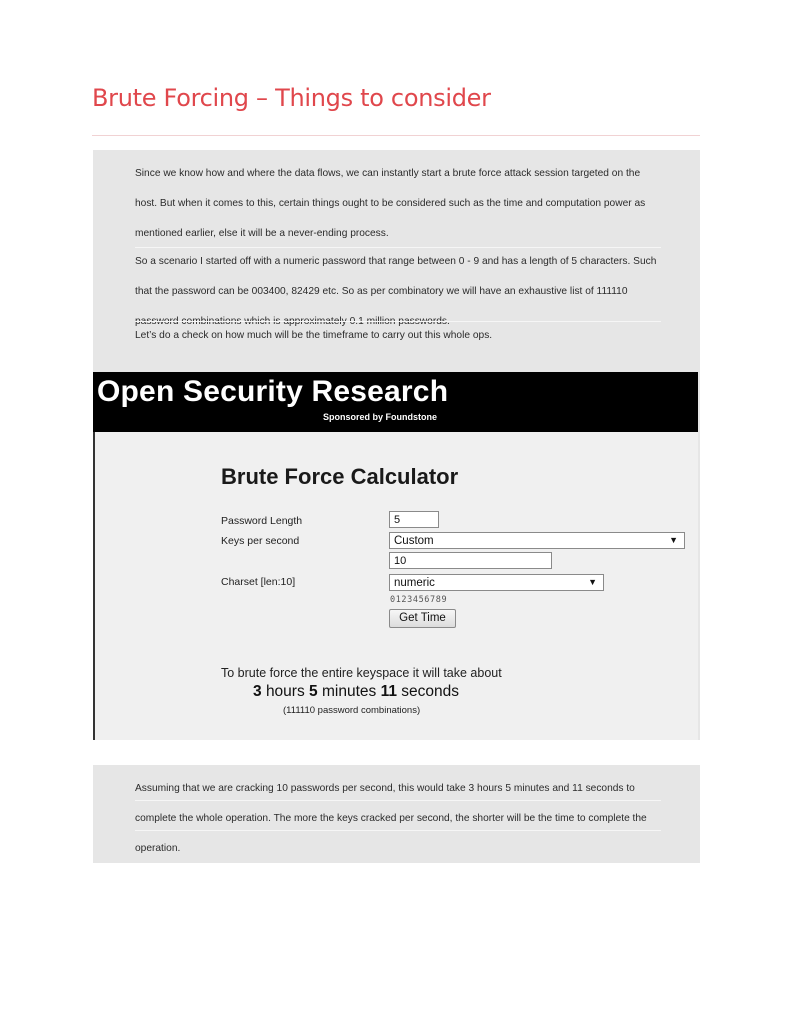 The image size is (792, 1024). Describe the element at coordinates (470, 560) in the screenshot. I see `keys-per-second-custom-input: 10` at that location.